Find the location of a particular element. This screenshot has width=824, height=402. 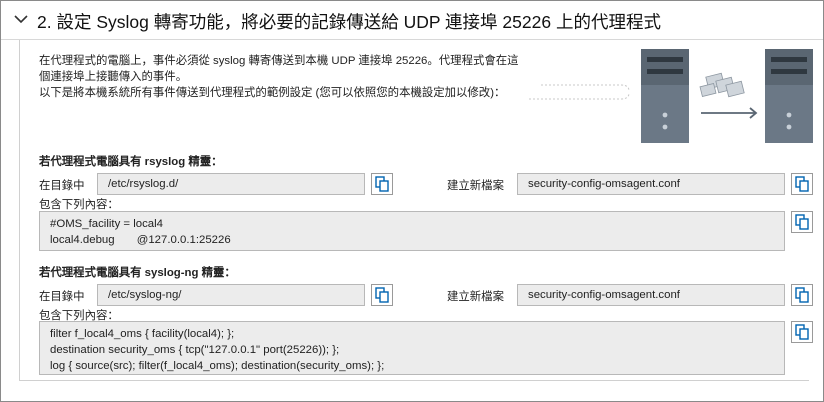

syslogng-content-copy-button is located at coordinates (802, 332).